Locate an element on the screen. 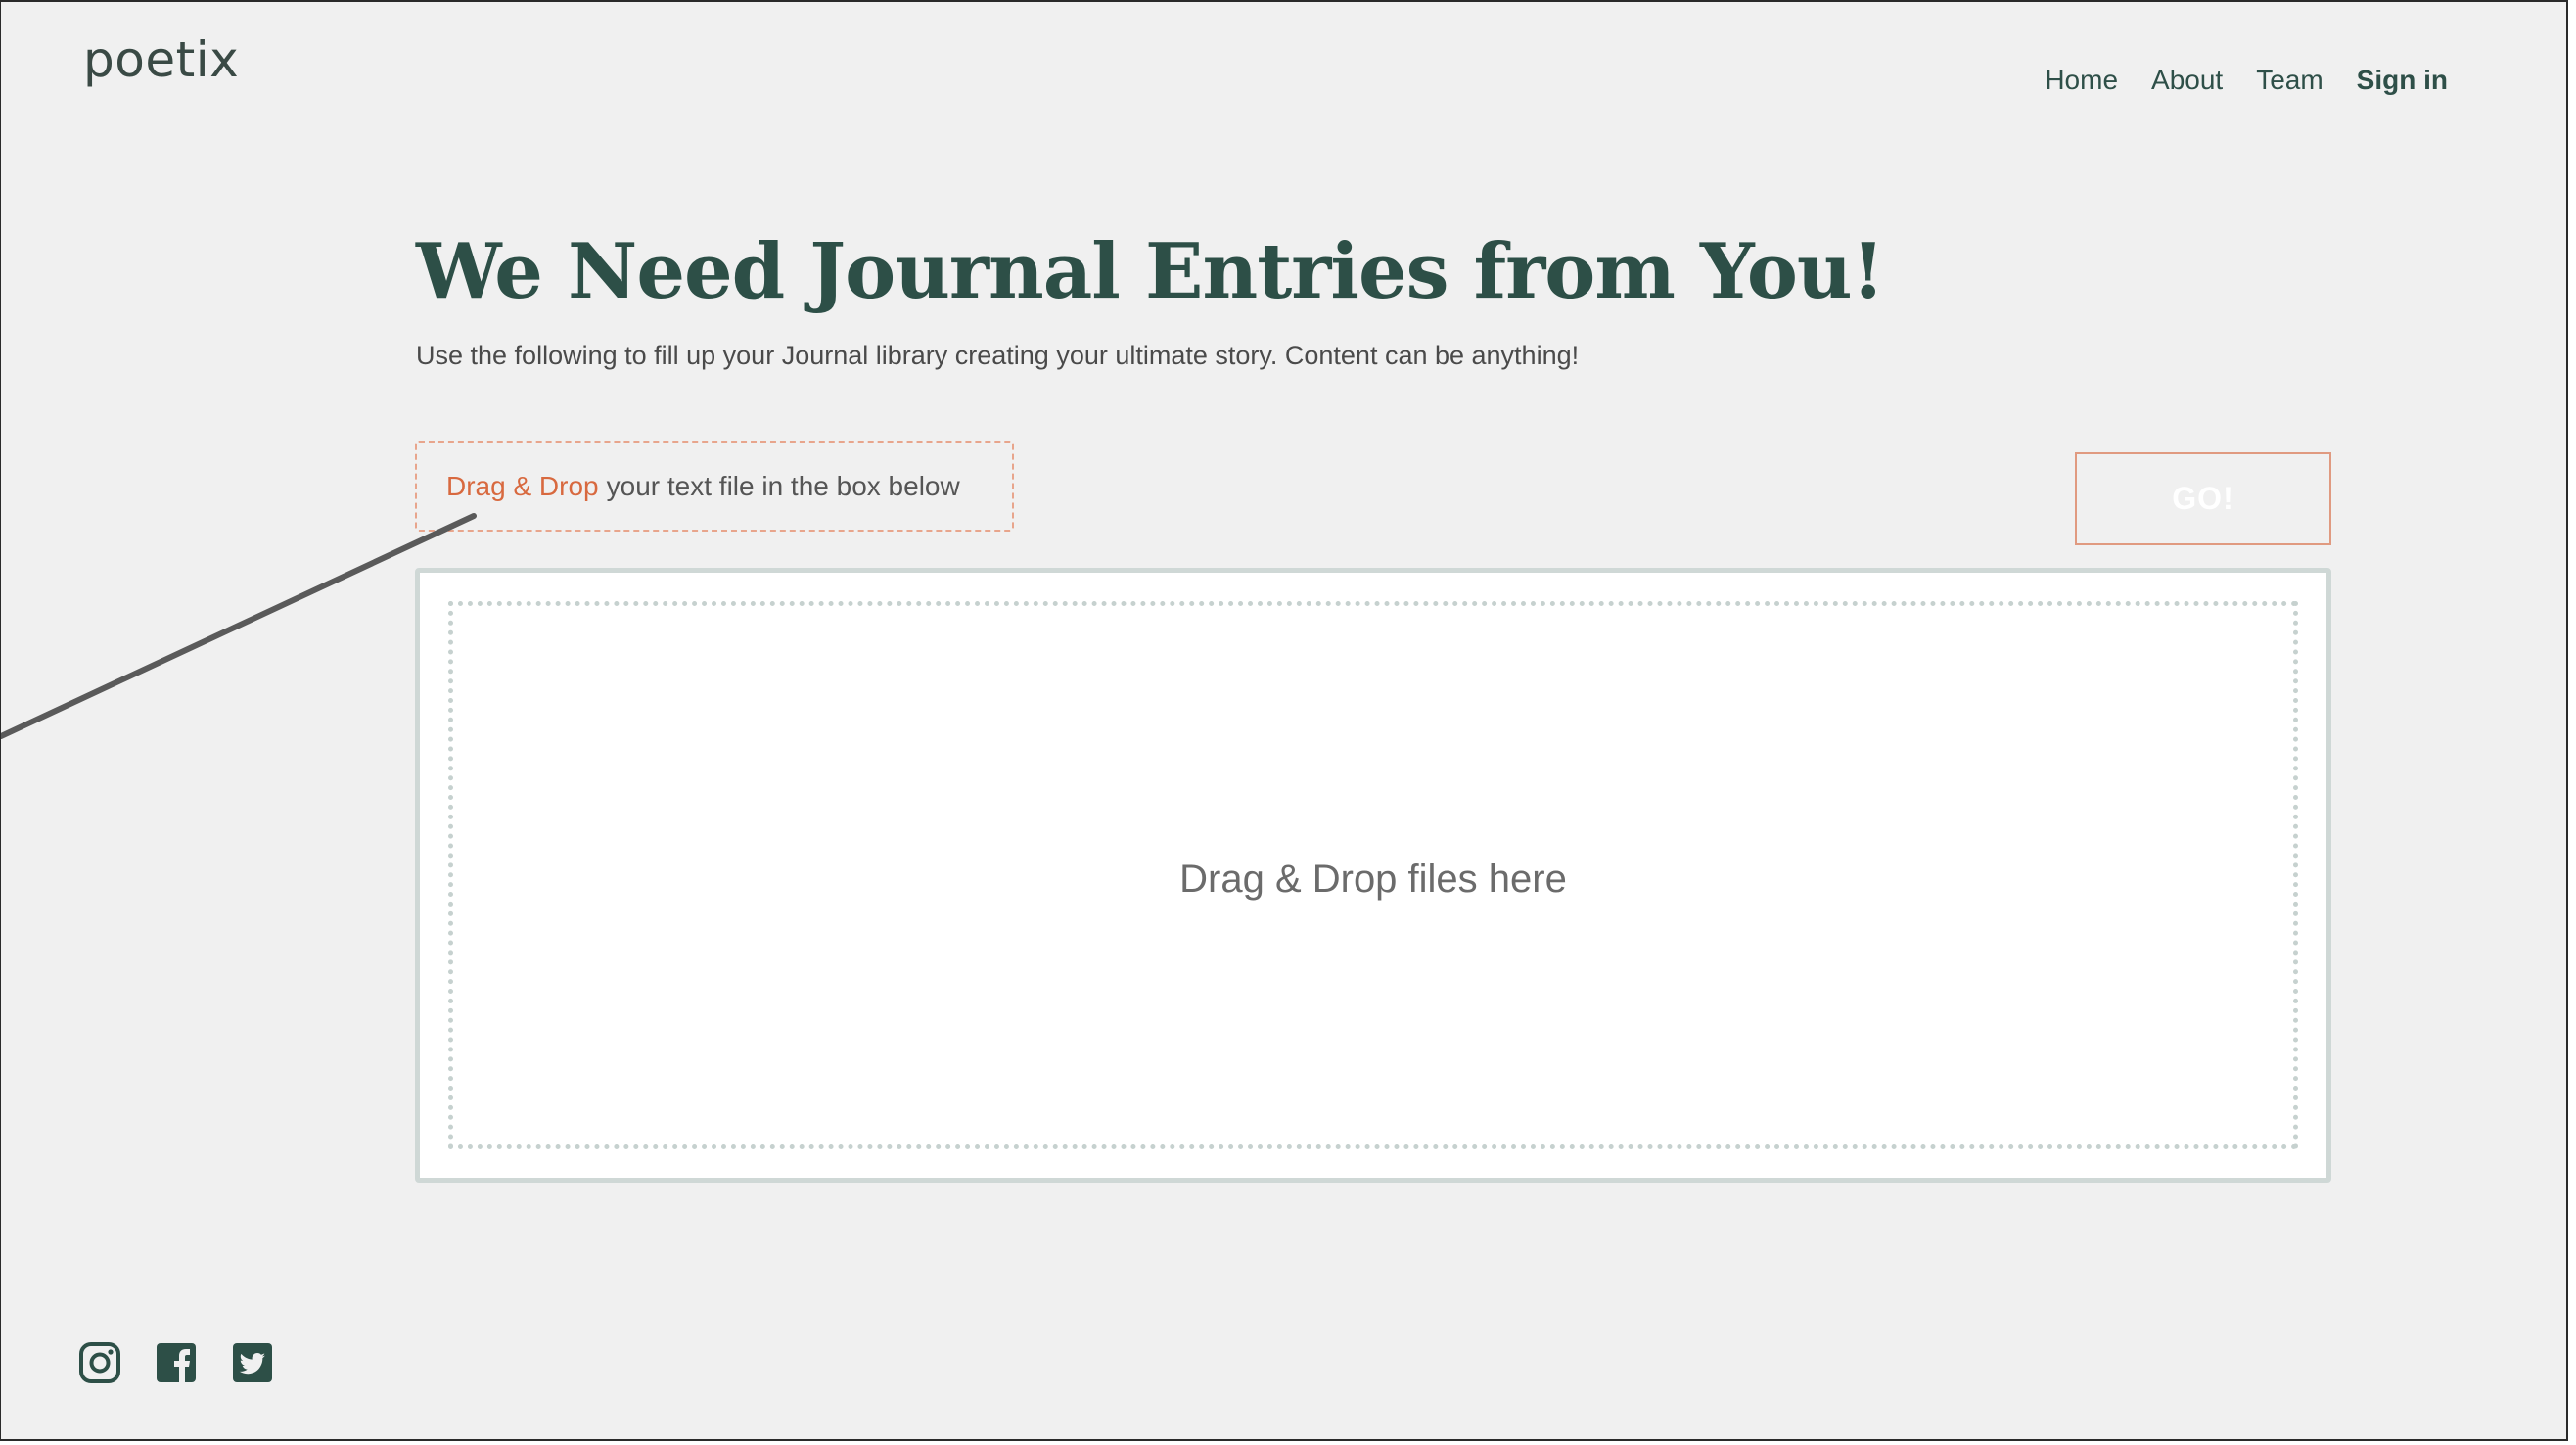 The height and width of the screenshot is (1445, 2576). social-links is located at coordinates (176, 1362).